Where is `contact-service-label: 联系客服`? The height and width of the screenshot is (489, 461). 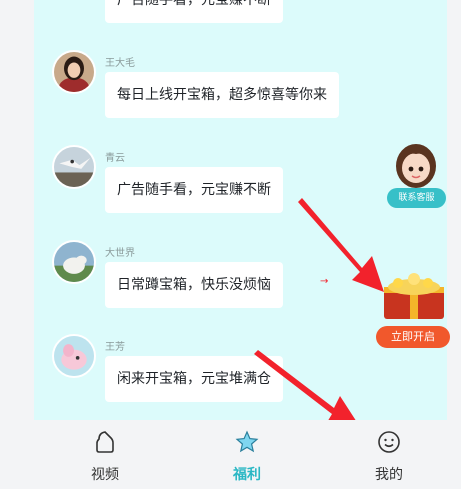 contact-service-label: 联系客服 is located at coordinates (416, 198).